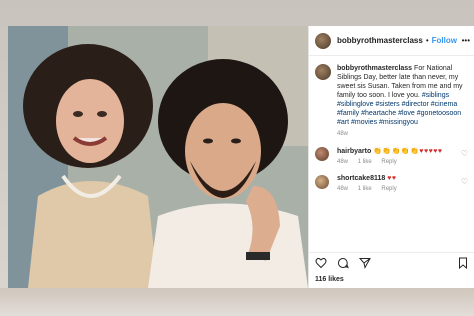 This screenshot has height=316, width=474. I want to click on post-actions-bar, so click(391, 262).